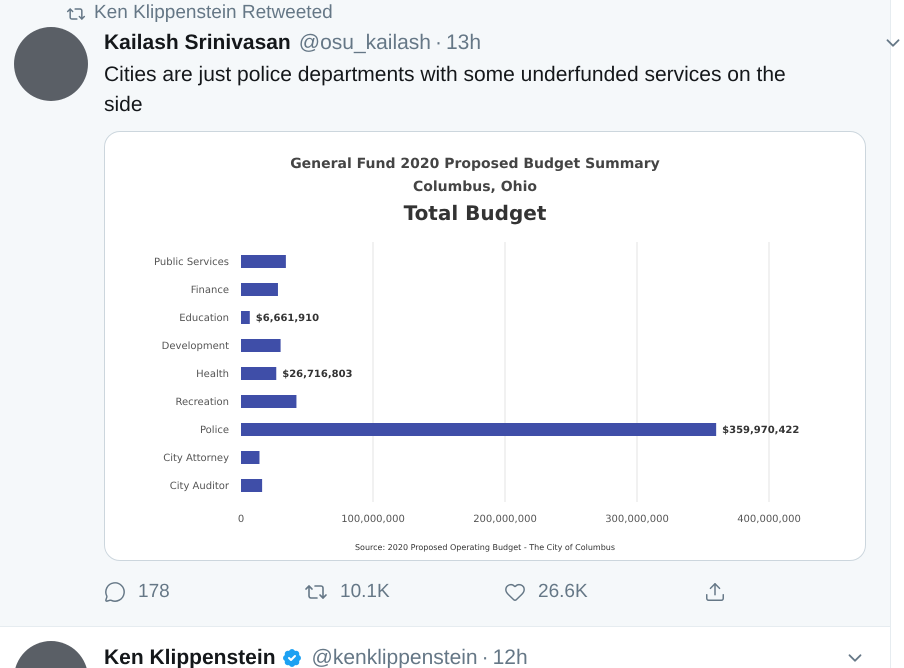 This screenshot has height=668, width=904. What do you see at coordinates (715, 592) in the screenshot?
I see `share-icon` at bounding box center [715, 592].